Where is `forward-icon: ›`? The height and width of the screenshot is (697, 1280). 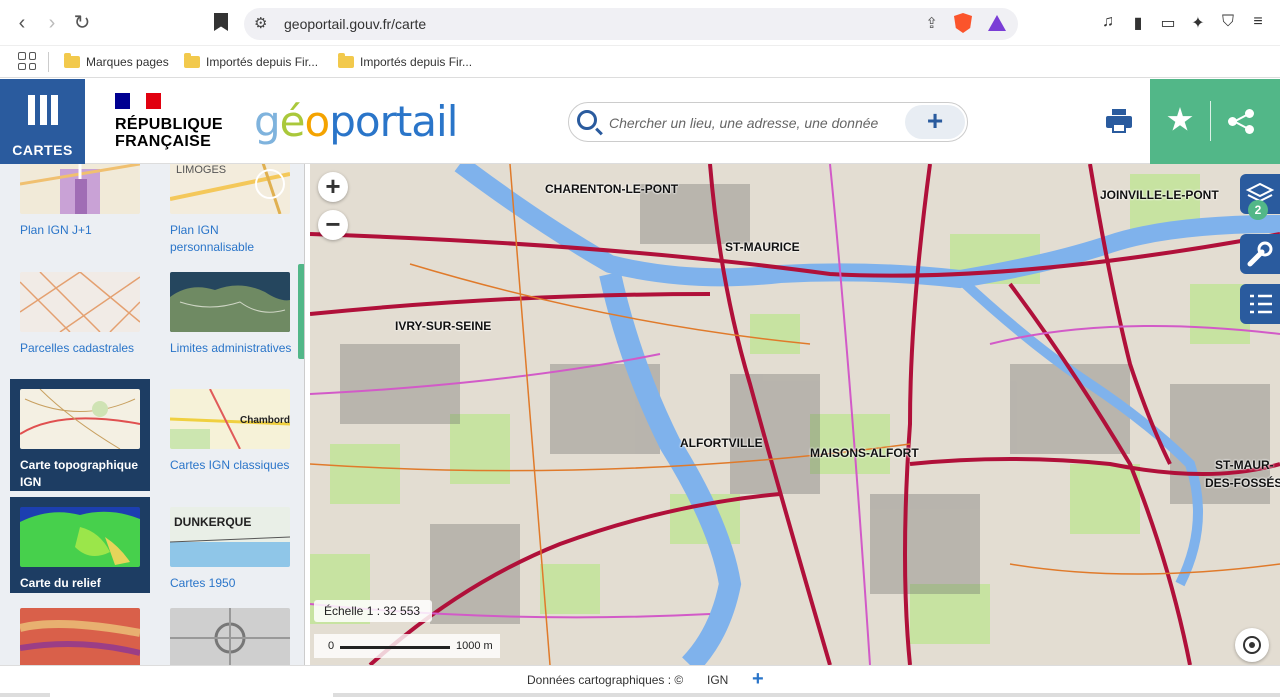 forward-icon: › is located at coordinates (52, 23).